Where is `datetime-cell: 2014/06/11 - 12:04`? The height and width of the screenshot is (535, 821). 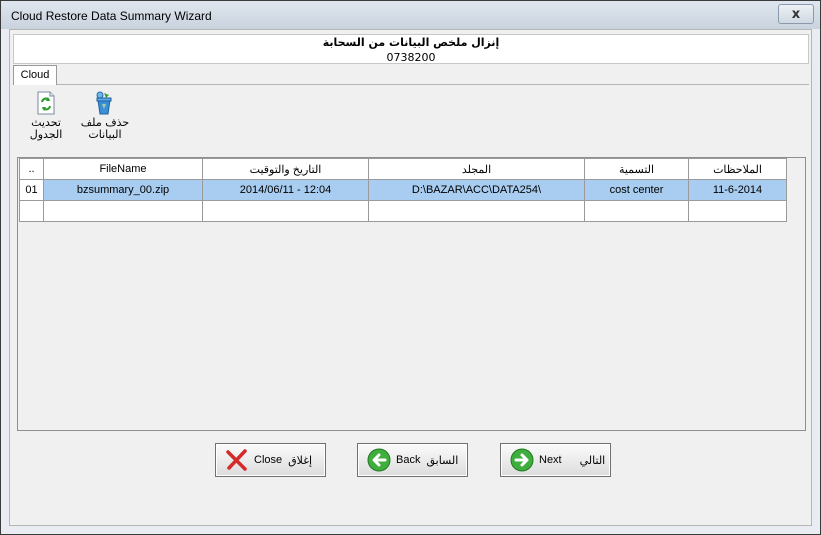 datetime-cell: 2014/06/11 - 12:04 is located at coordinates (285, 190).